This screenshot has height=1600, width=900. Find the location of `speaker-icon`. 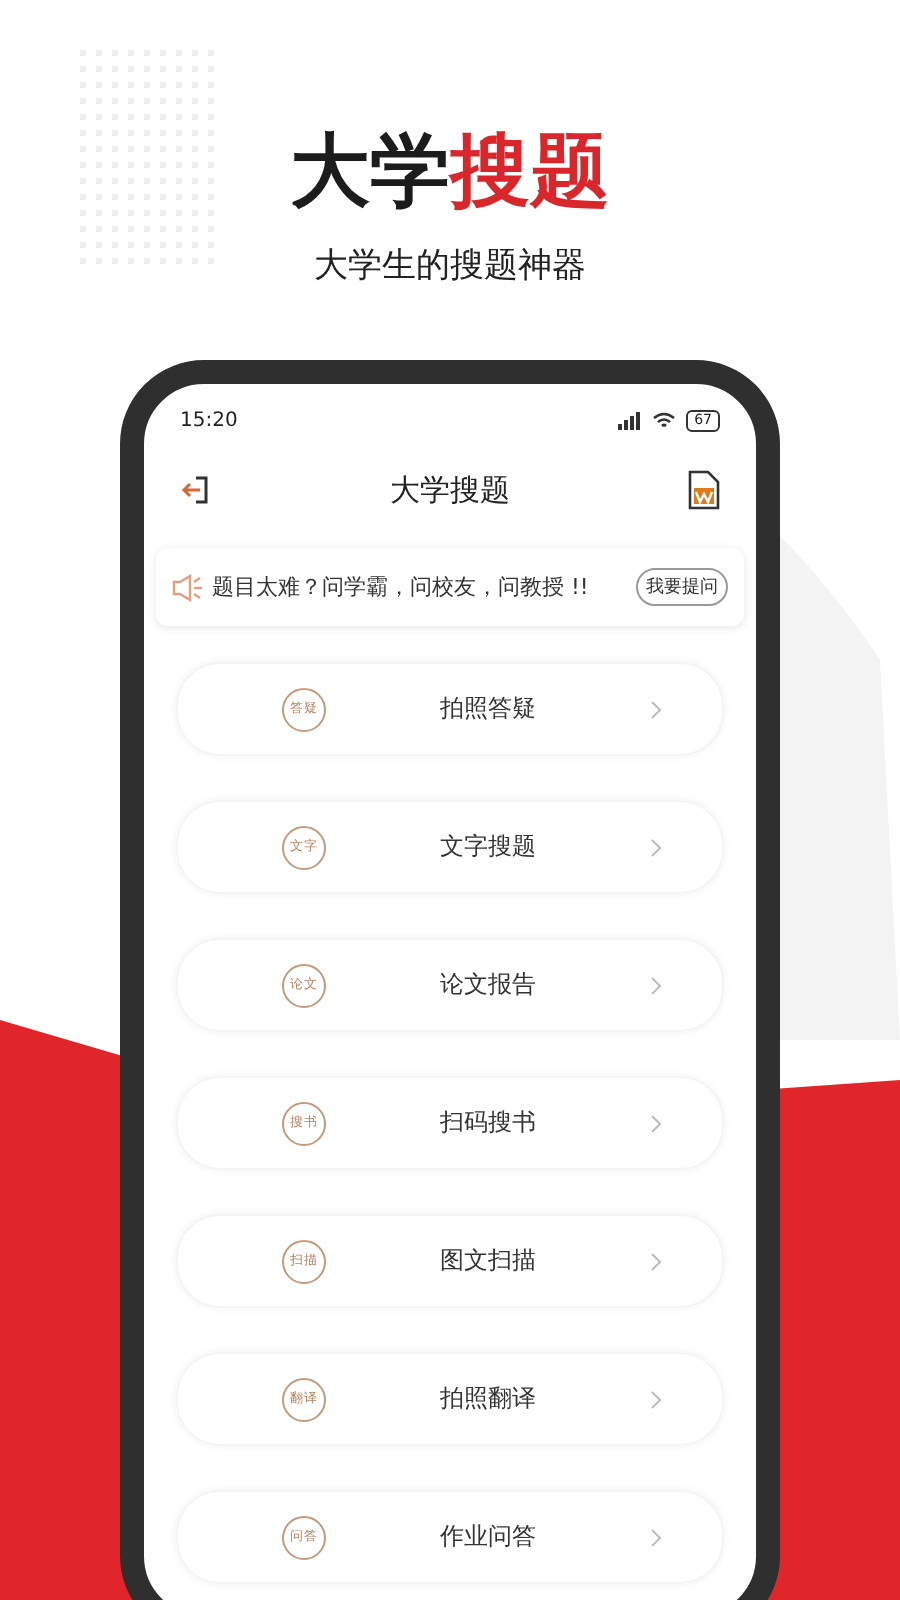

speaker-icon is located at coordinates (188, 587).